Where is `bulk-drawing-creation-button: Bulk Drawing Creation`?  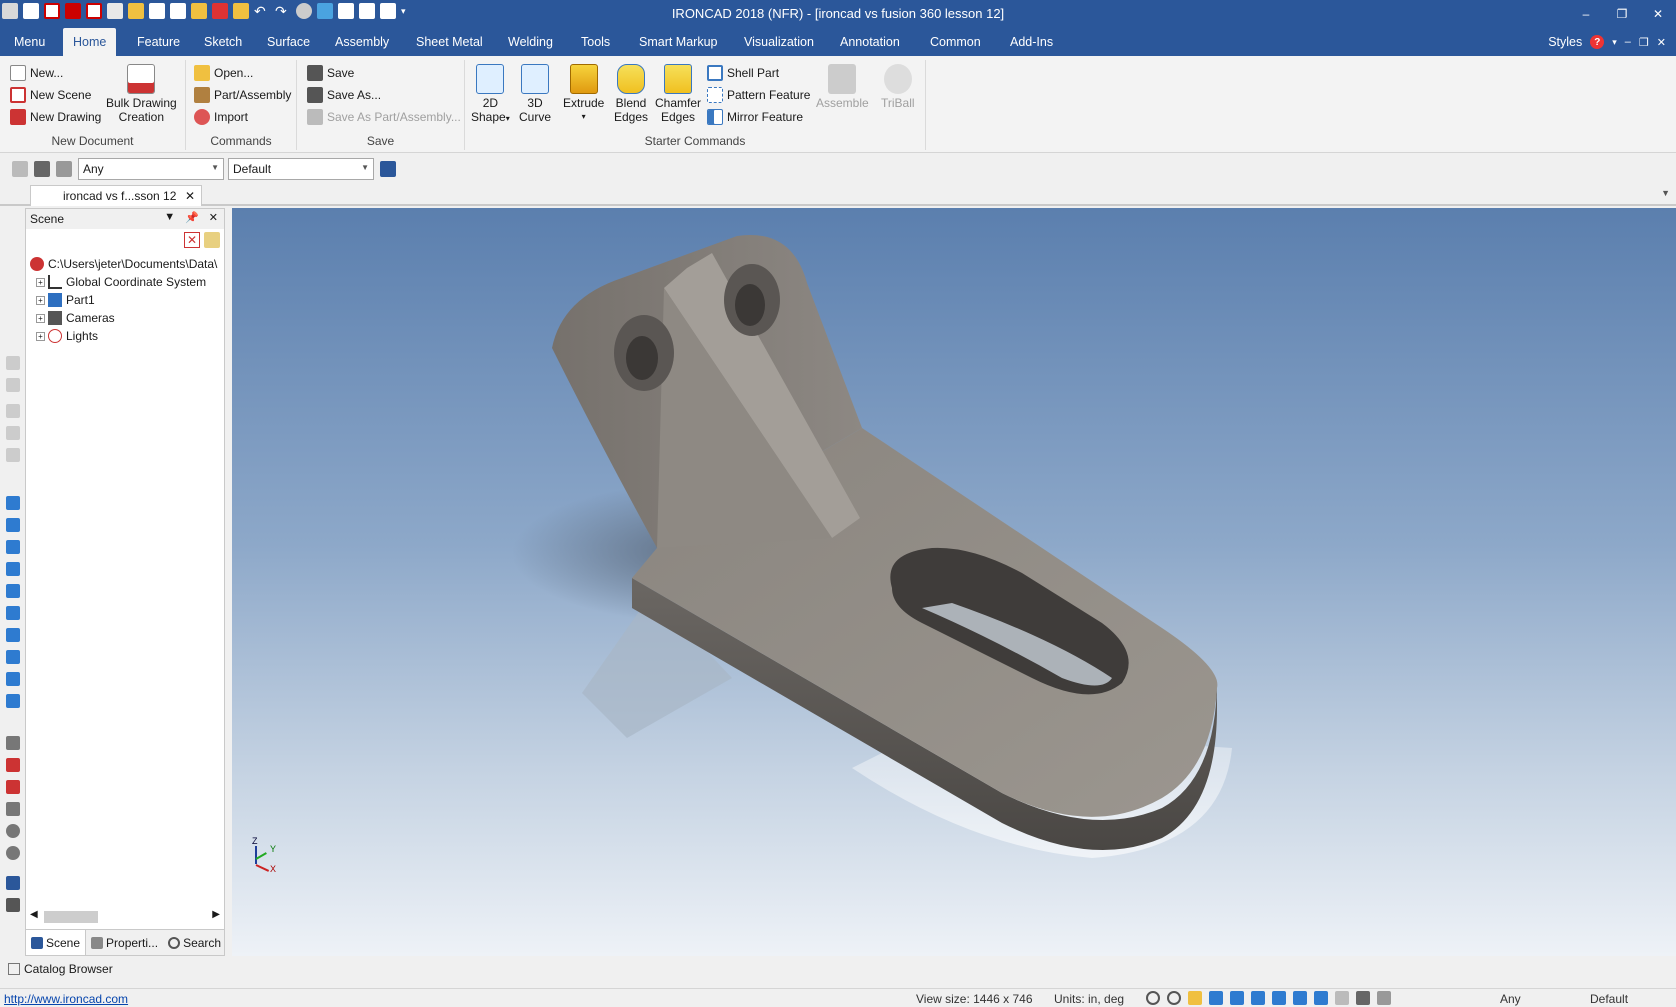
bulk-drawing-creation-button: Bulk Drawing Creation is located at coordinates (141, 94).